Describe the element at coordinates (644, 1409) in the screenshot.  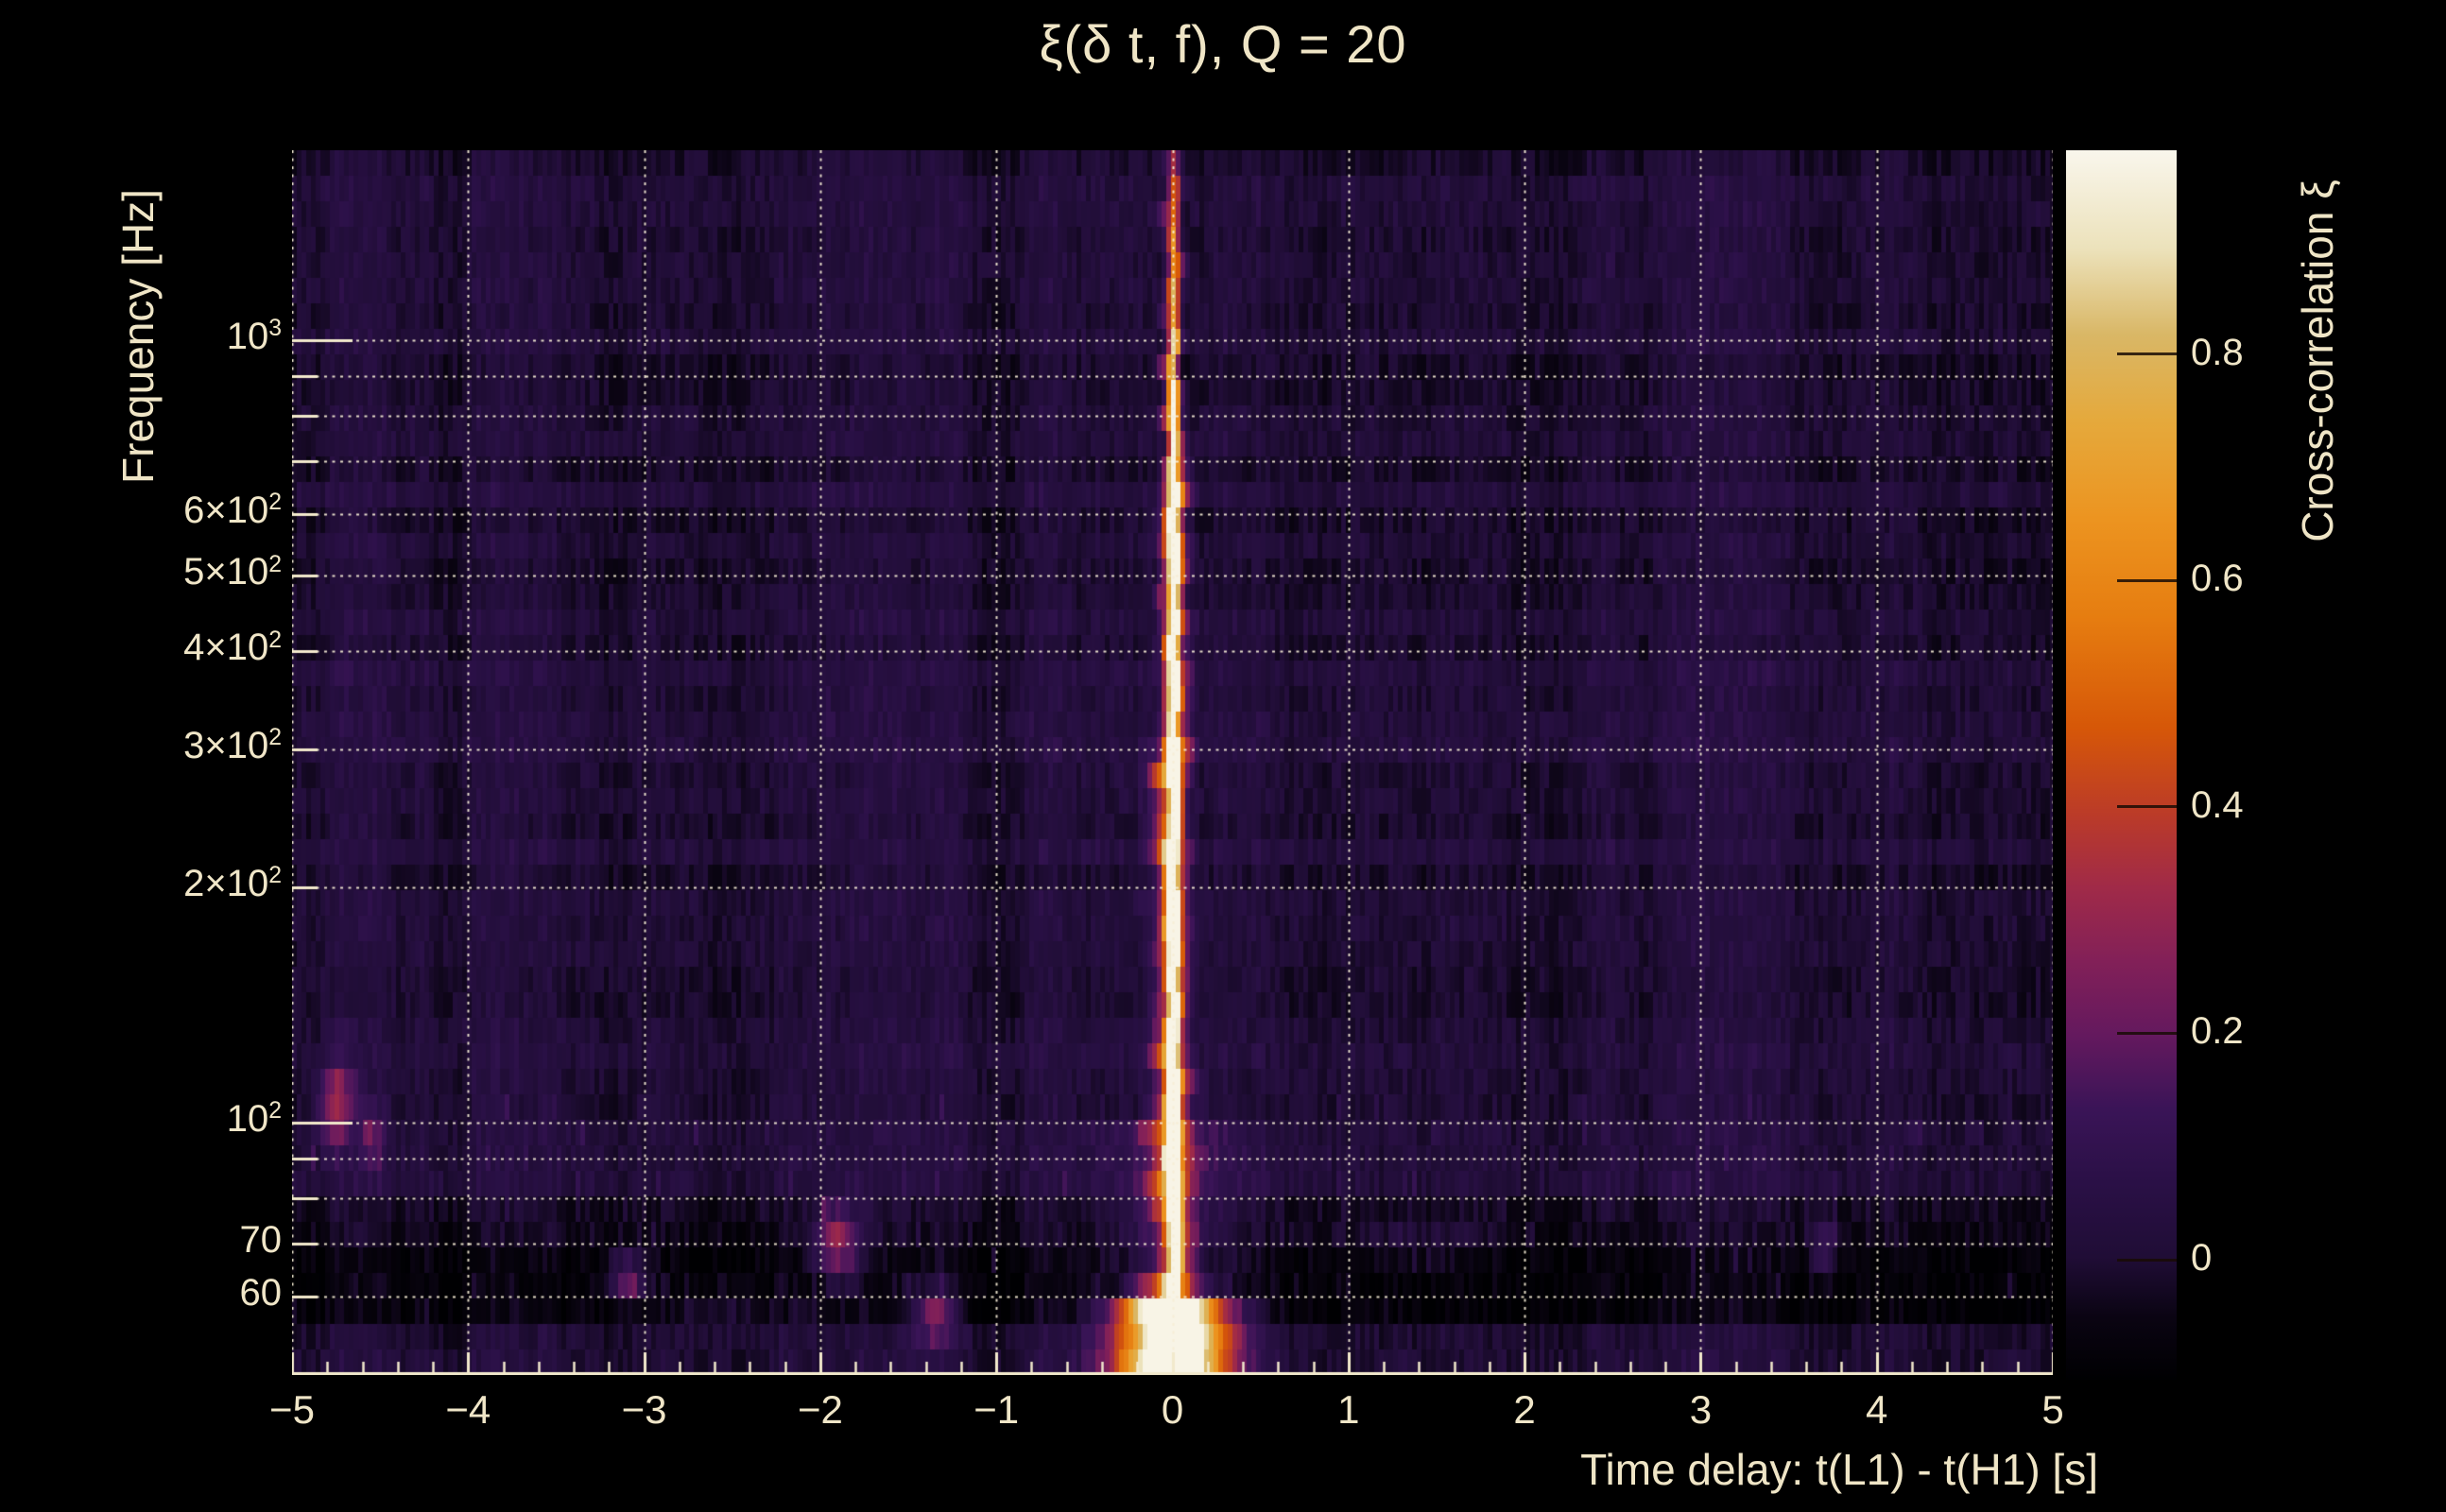
I see `x-tick-label: −3` at that location.